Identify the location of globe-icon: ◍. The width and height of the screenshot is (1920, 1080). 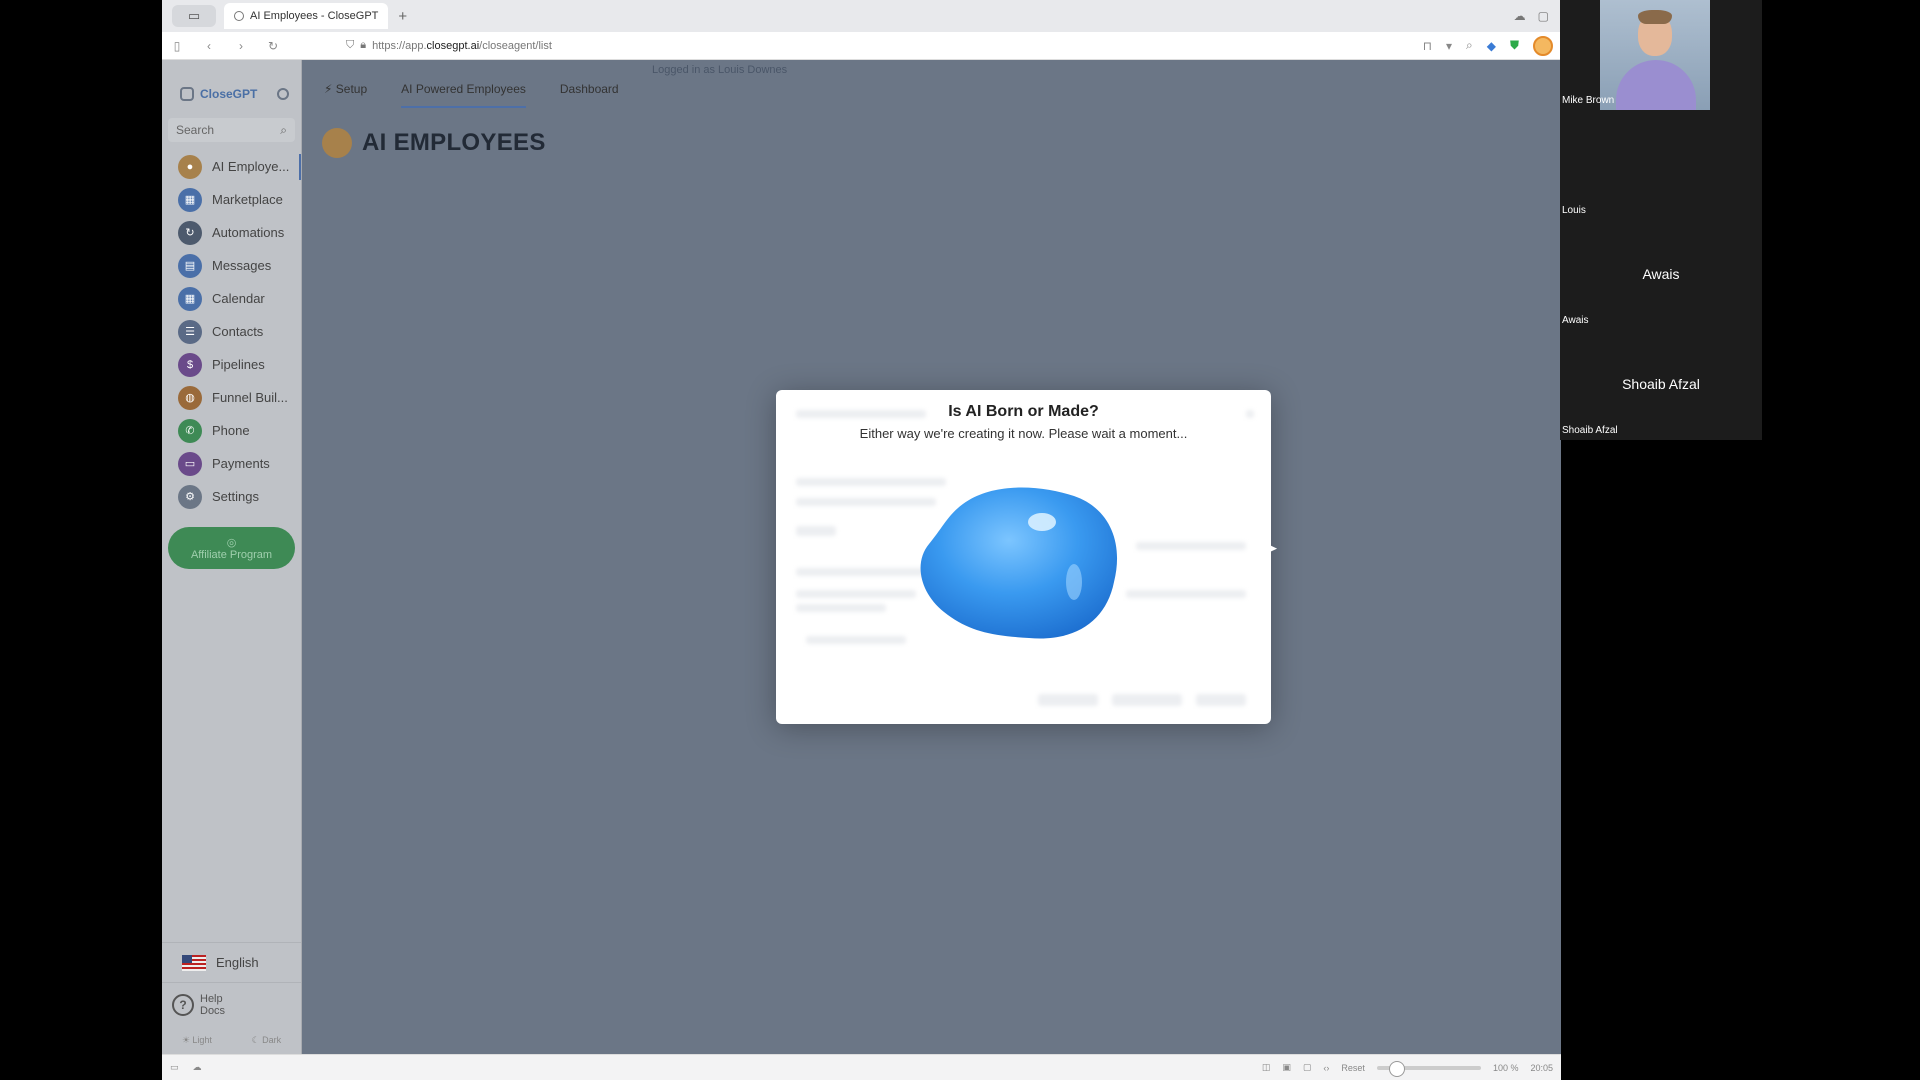
(190, 397).